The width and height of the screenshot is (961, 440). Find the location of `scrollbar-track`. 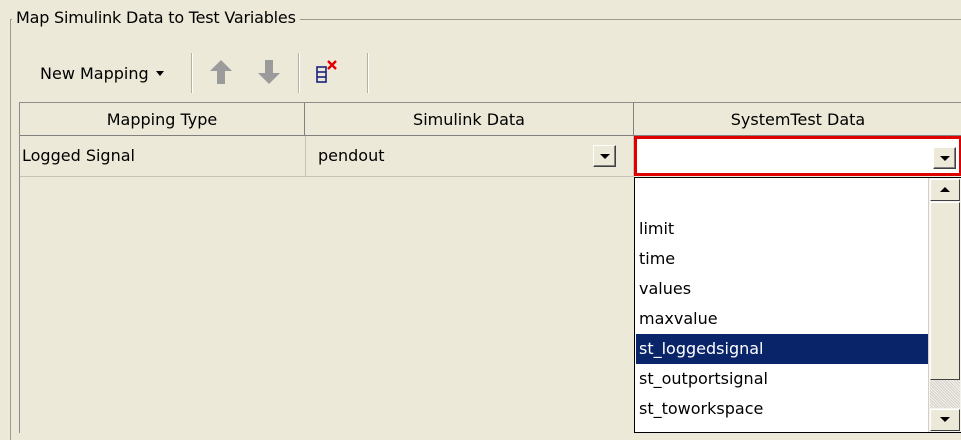

scrollbar-track is located at coordinates (945, 394).